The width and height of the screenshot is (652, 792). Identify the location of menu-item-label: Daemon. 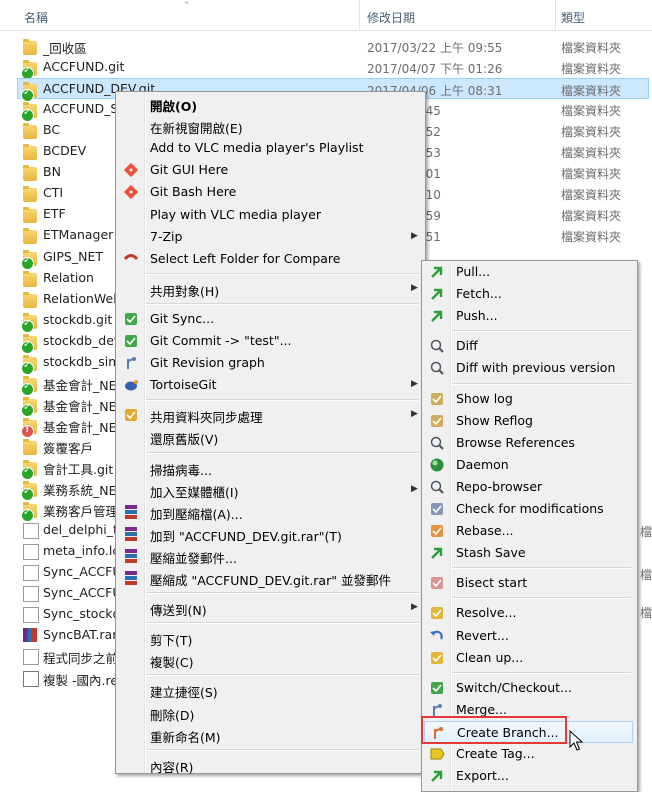
(482, 464).